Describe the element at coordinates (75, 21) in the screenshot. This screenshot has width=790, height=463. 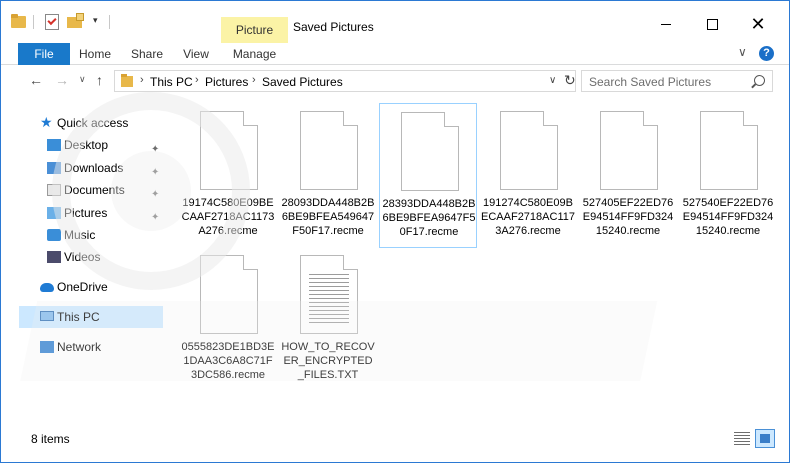
I see `new-folder-icon` at that location.